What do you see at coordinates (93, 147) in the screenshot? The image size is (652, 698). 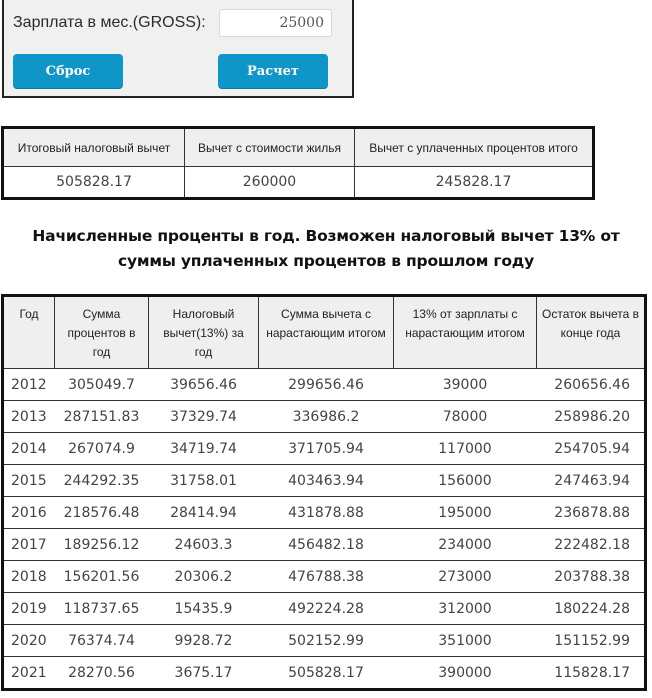 I see `summary-header-total-deduction: Итоговый налоговый вычет` at bounding box center [93, 147].